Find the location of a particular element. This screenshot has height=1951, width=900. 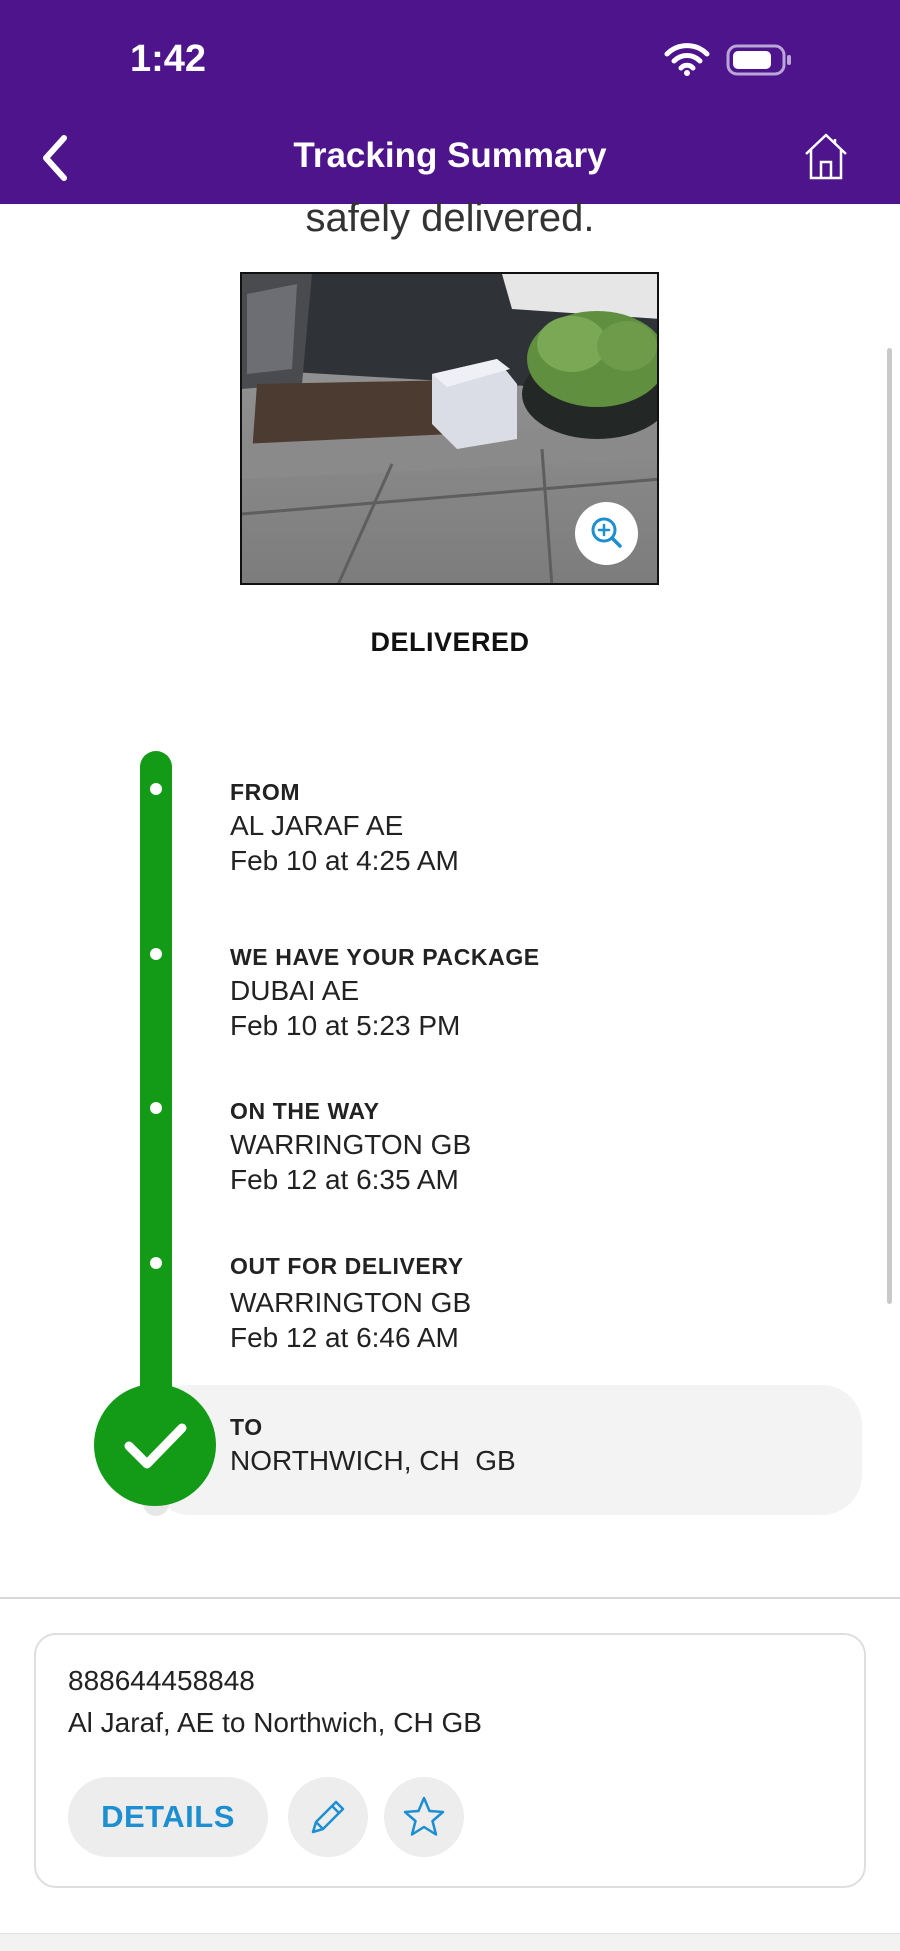

home-icon is located at coordinates (826, 156).